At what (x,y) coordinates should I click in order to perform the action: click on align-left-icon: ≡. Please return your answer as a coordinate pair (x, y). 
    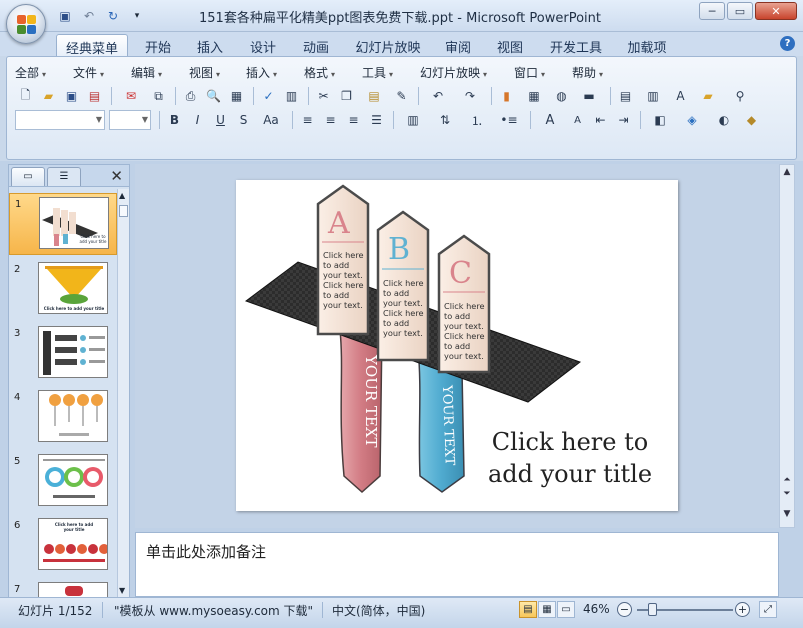
    Looking at the image, I should click on (307, 120).